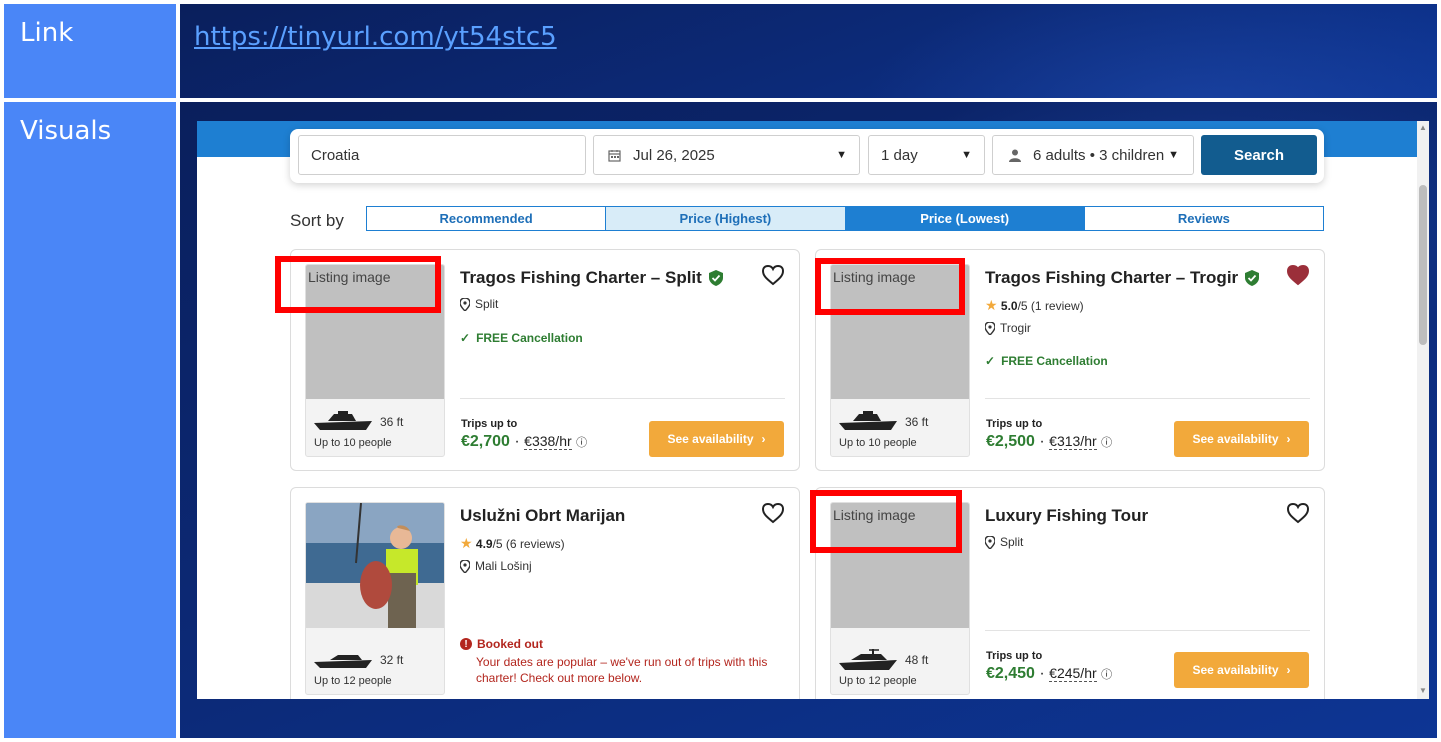 This screenshot has width=1441, height=742. I want to click on location-text: Trogir, so click(1015, 328).